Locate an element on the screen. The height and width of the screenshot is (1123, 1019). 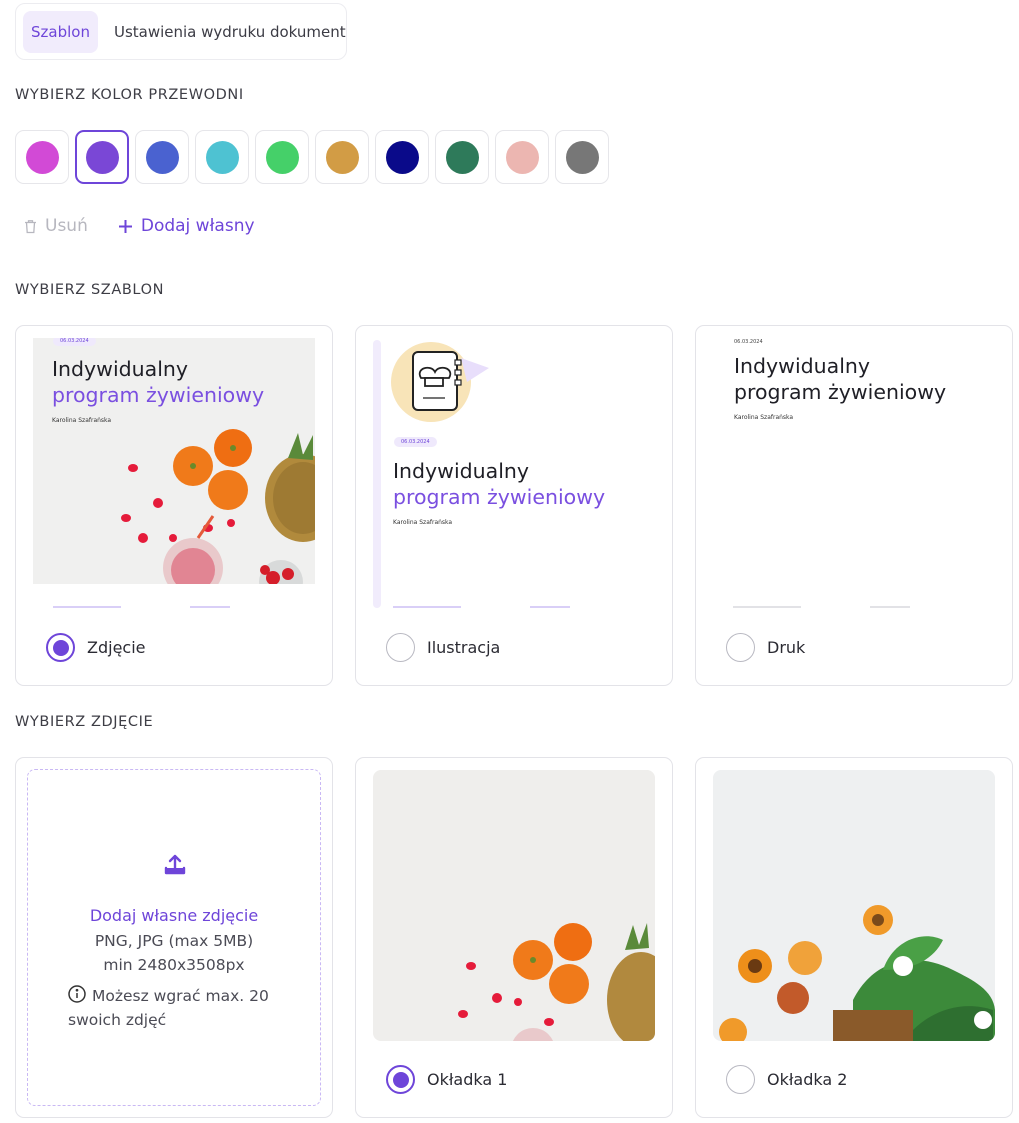
template-option-illustration: Ilustracja is located at coordinates (443, 647).